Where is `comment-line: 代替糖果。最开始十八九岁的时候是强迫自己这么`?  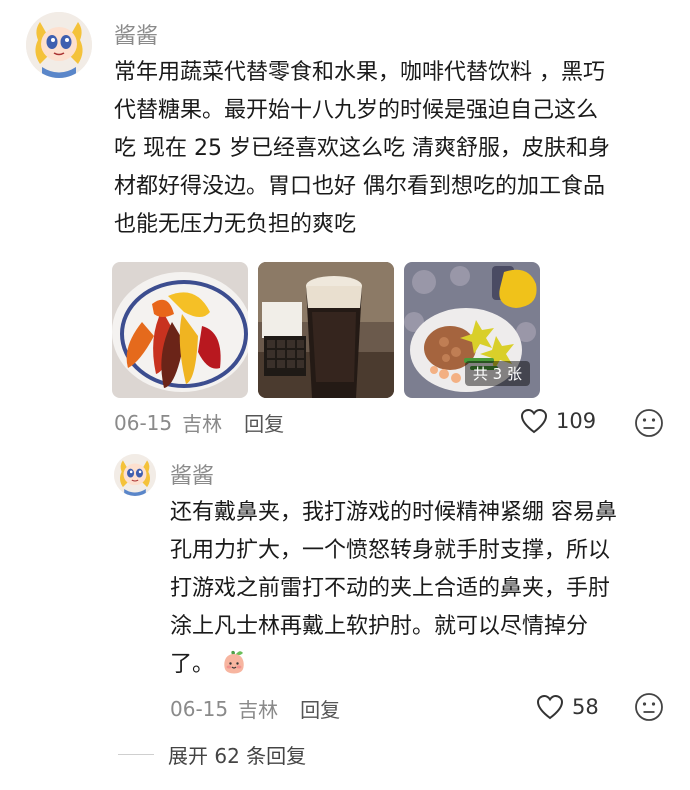
comment-line: 代替糖果。最开始十八九岁的时候是强迫自己这么 is located at coordinates (356, 110).